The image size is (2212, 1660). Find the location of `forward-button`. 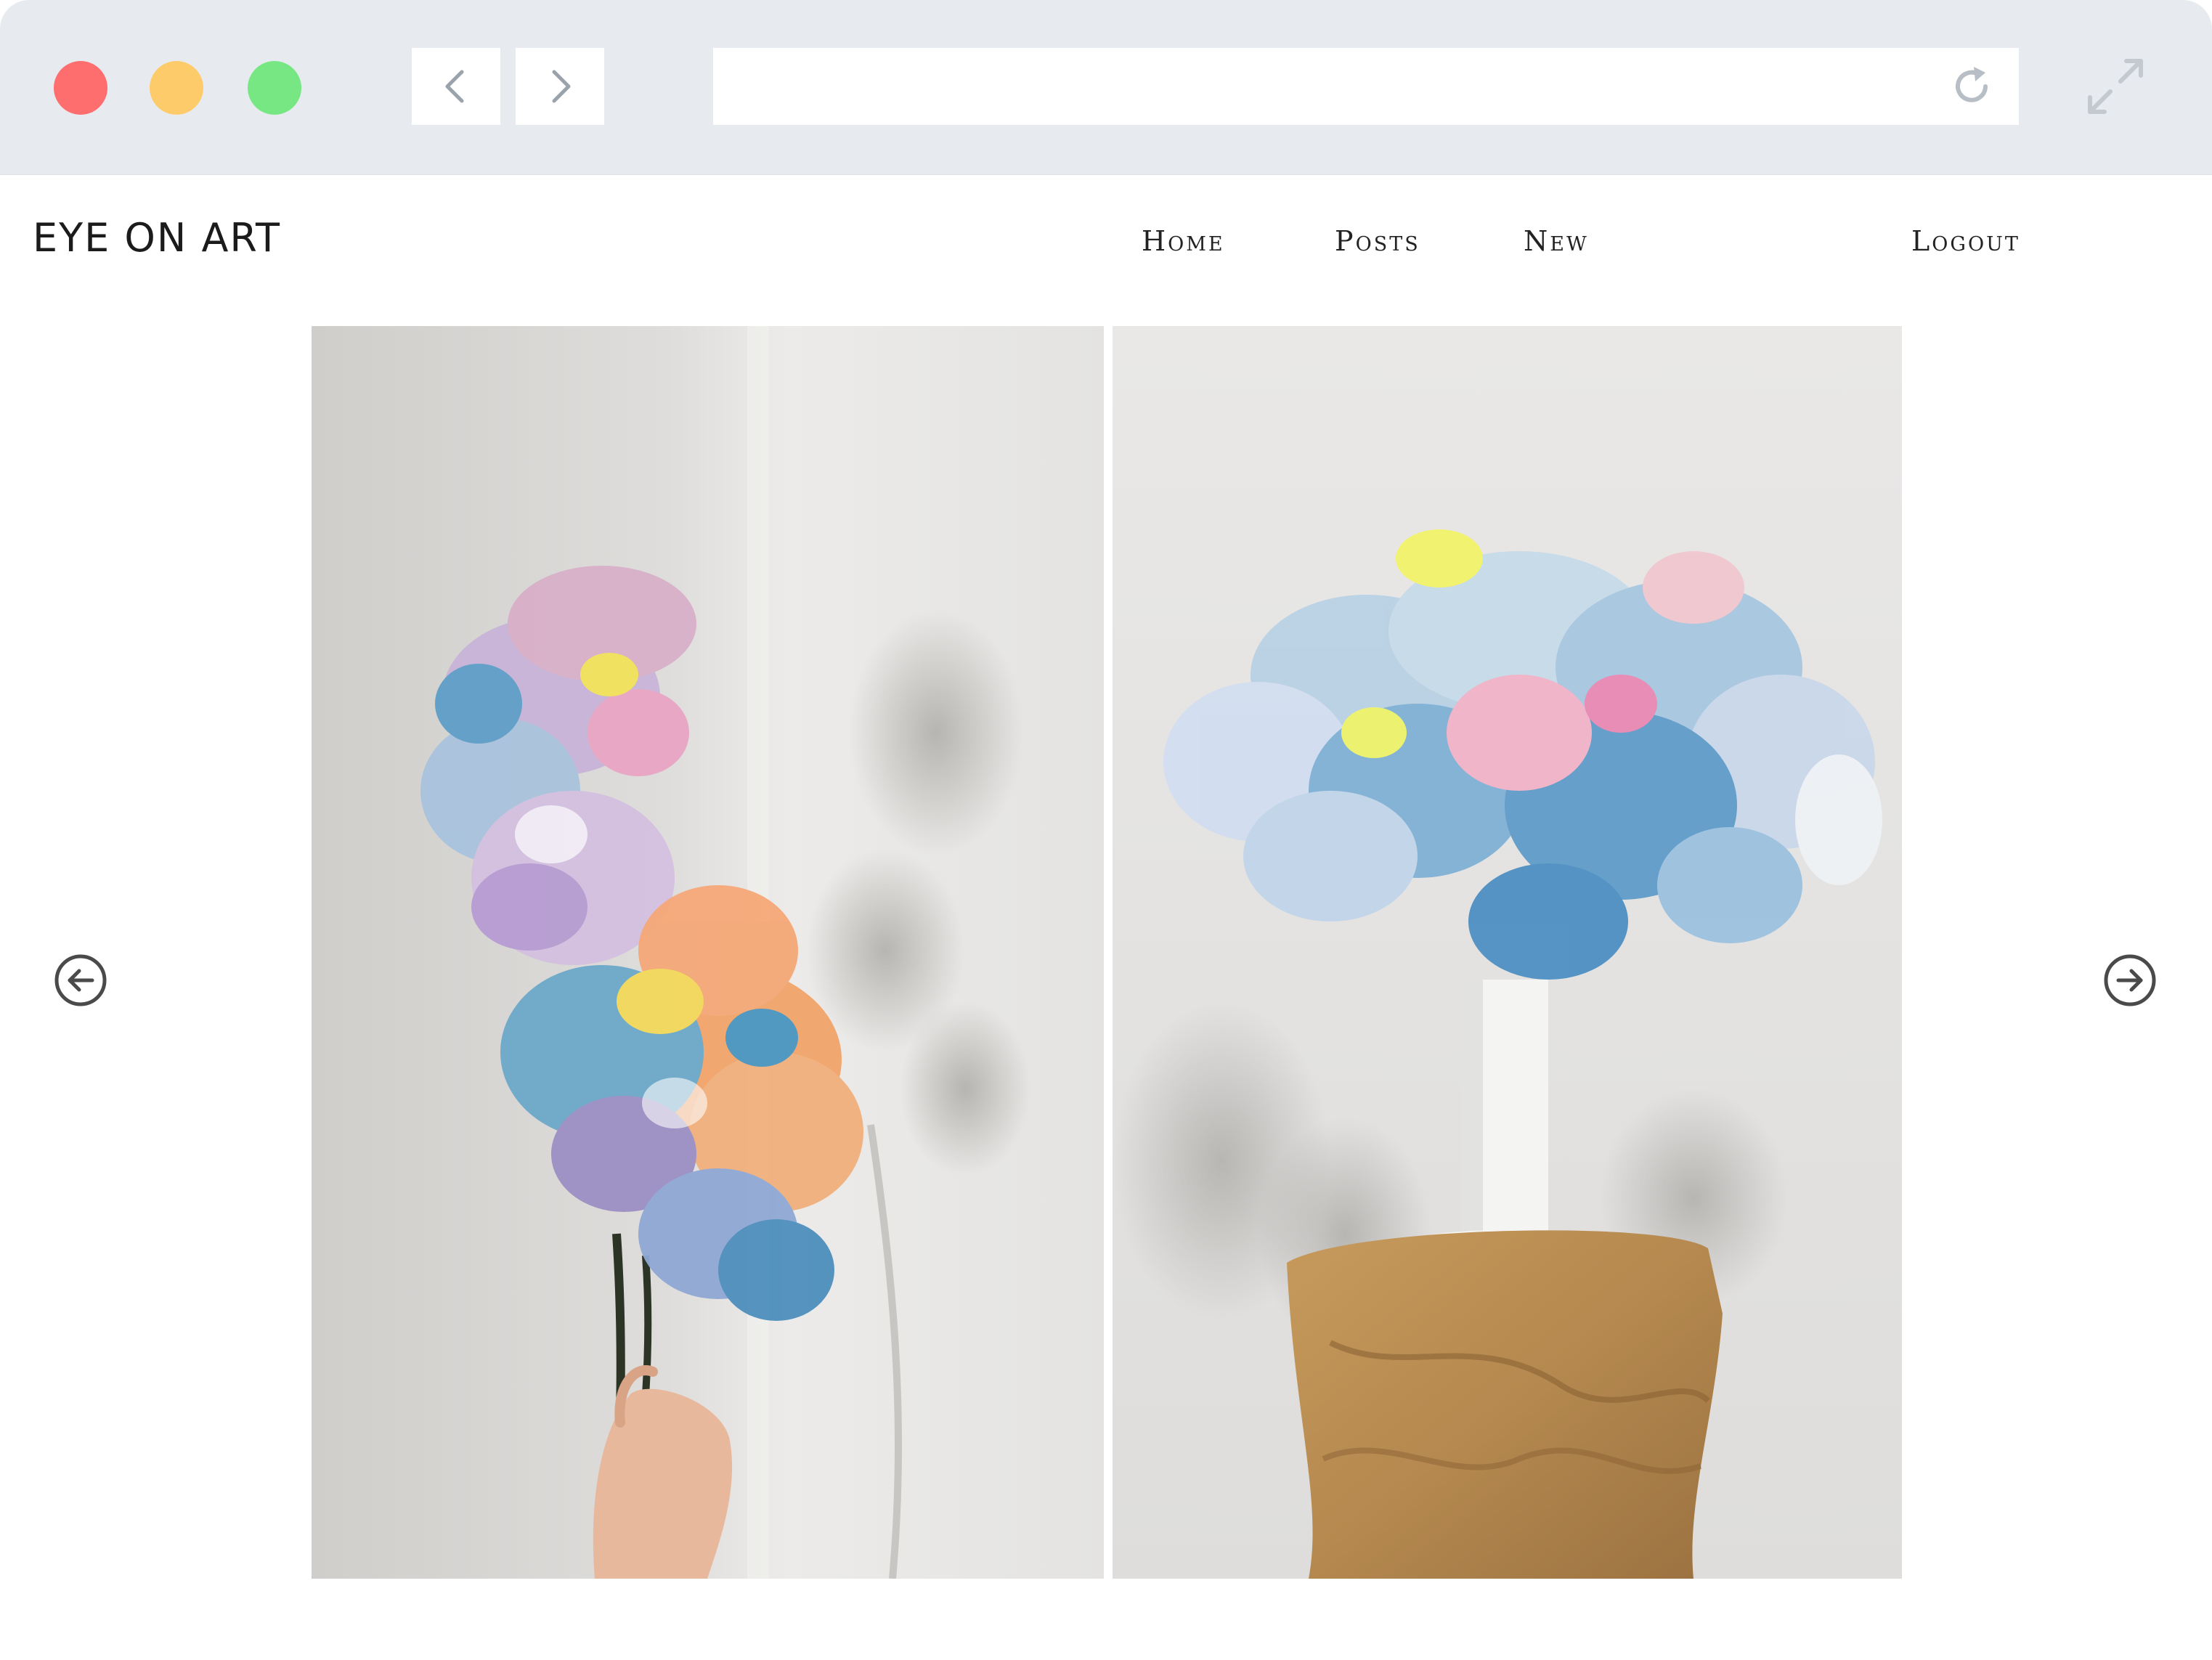

forward-button is located at coordinates (560, 86).